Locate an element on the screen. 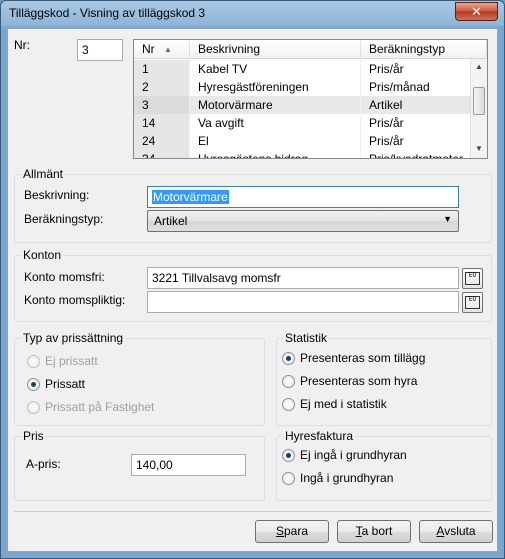 This screenshot has width=505, height=559. scroll-down-icon: ▼ is located at coordinates (479, 149).